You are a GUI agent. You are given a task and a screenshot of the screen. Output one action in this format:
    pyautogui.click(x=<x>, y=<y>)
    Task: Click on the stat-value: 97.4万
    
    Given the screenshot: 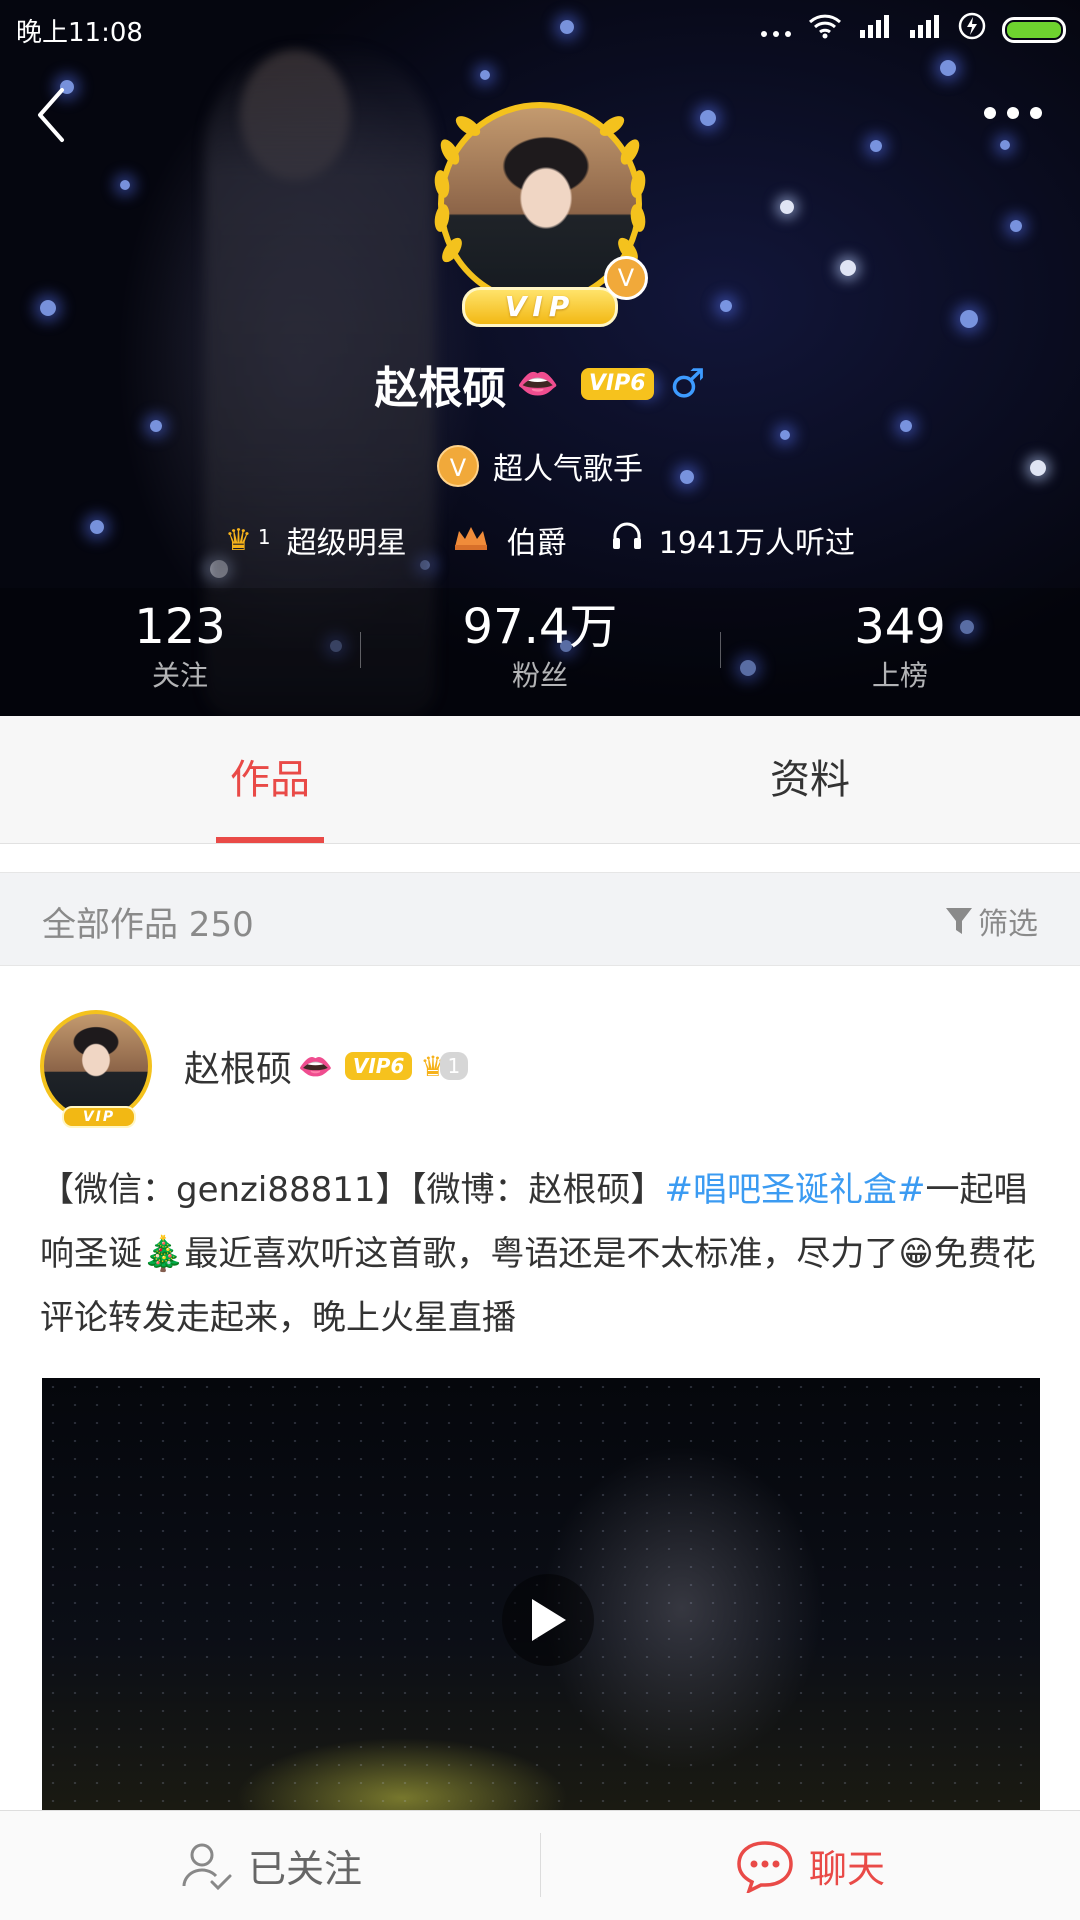 What is the action you would take?
    pyautogui.click(x=540, y=627)
    